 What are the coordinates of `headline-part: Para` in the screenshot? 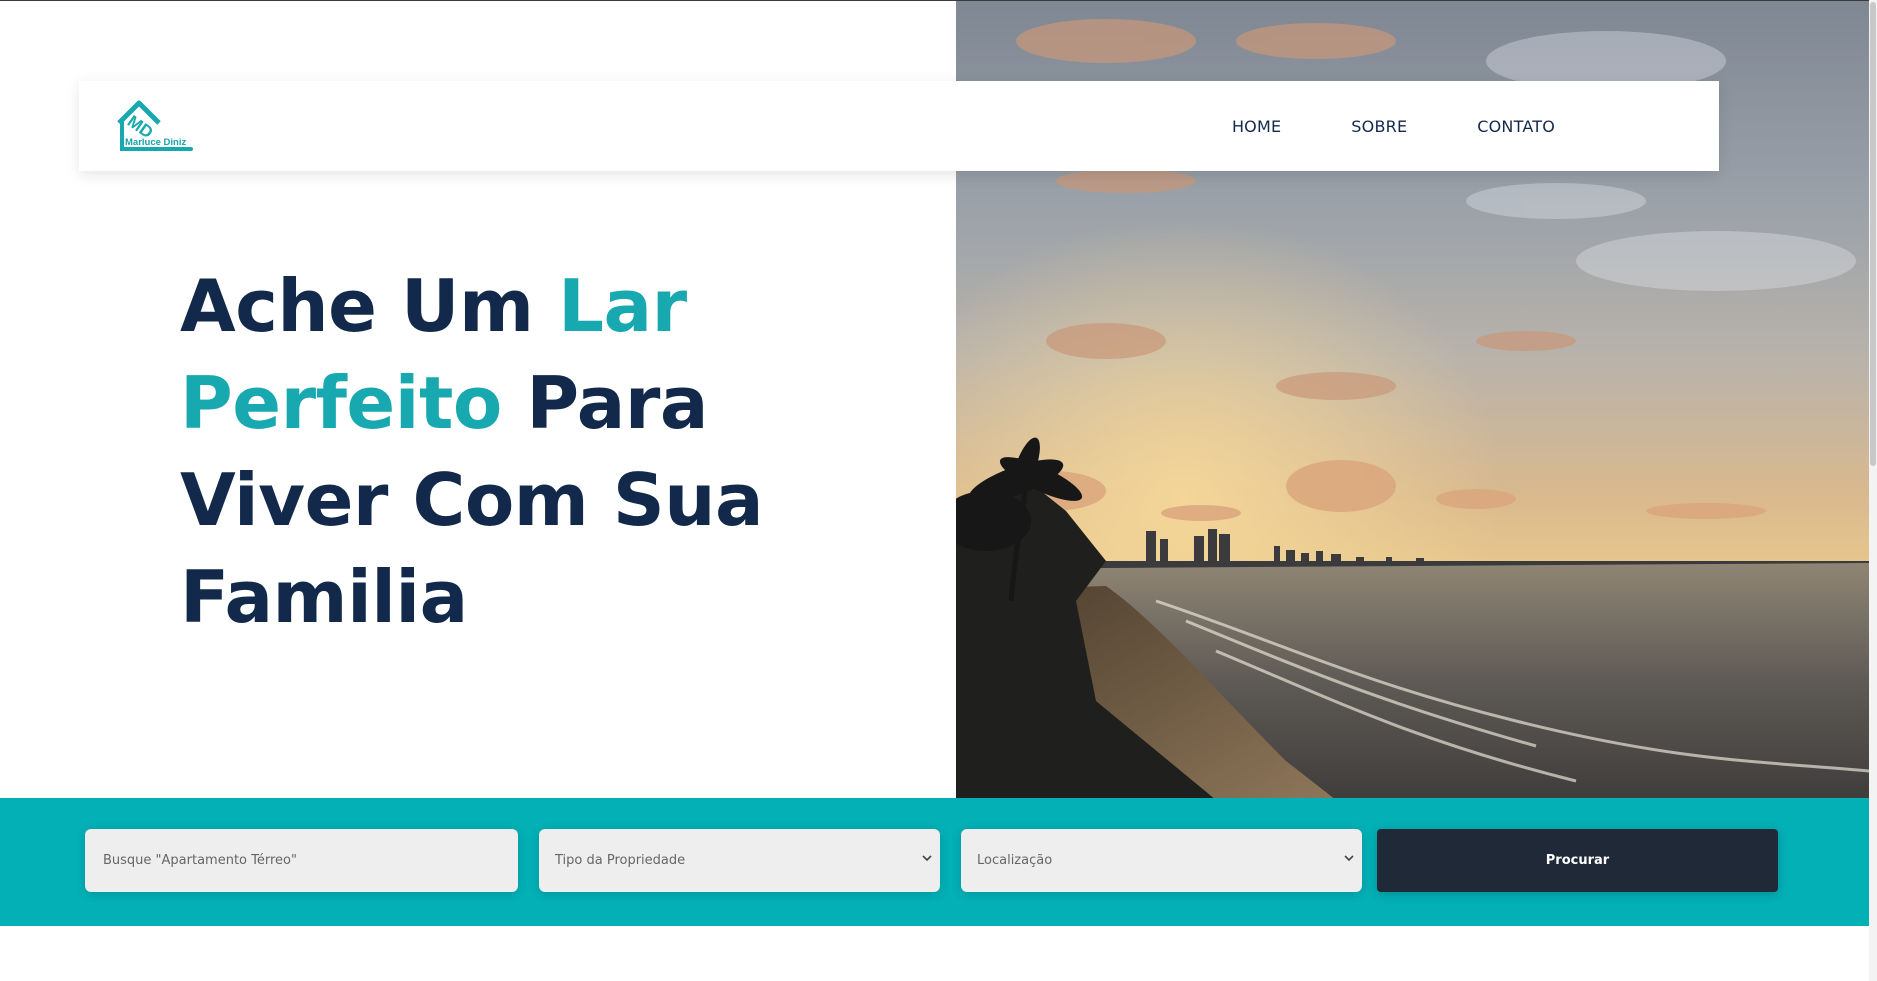 It's located at (604, 403).